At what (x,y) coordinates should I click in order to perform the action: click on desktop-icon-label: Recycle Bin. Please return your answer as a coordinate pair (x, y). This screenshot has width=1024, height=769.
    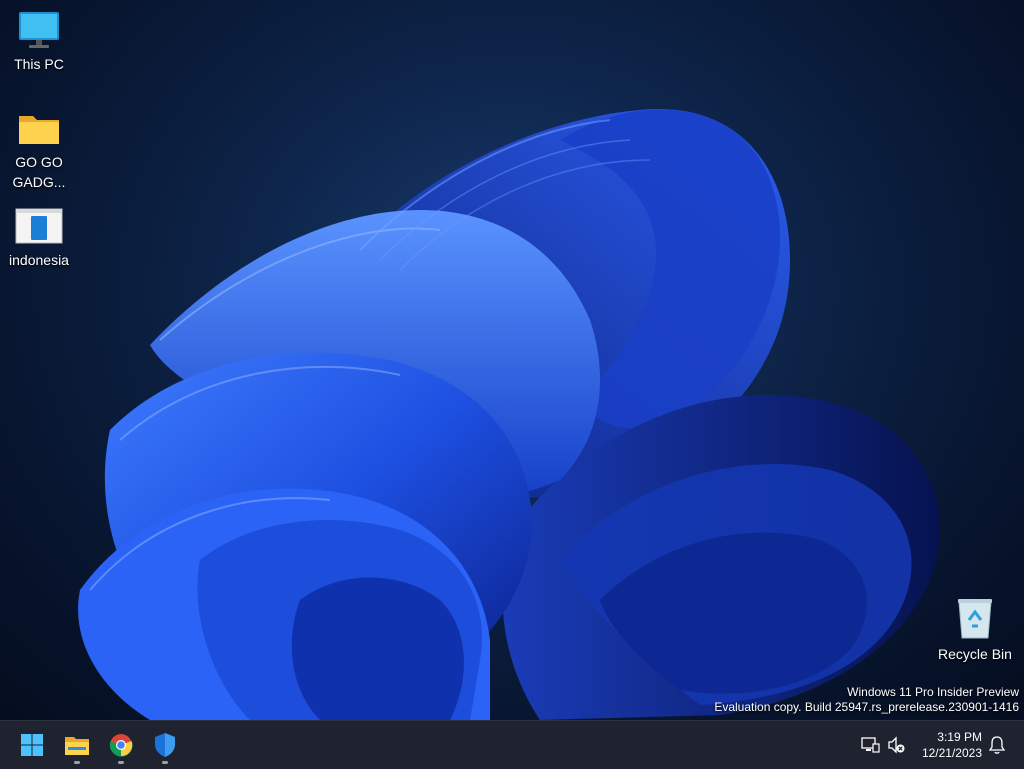
    Looking at the image, I should click on (975, 654).